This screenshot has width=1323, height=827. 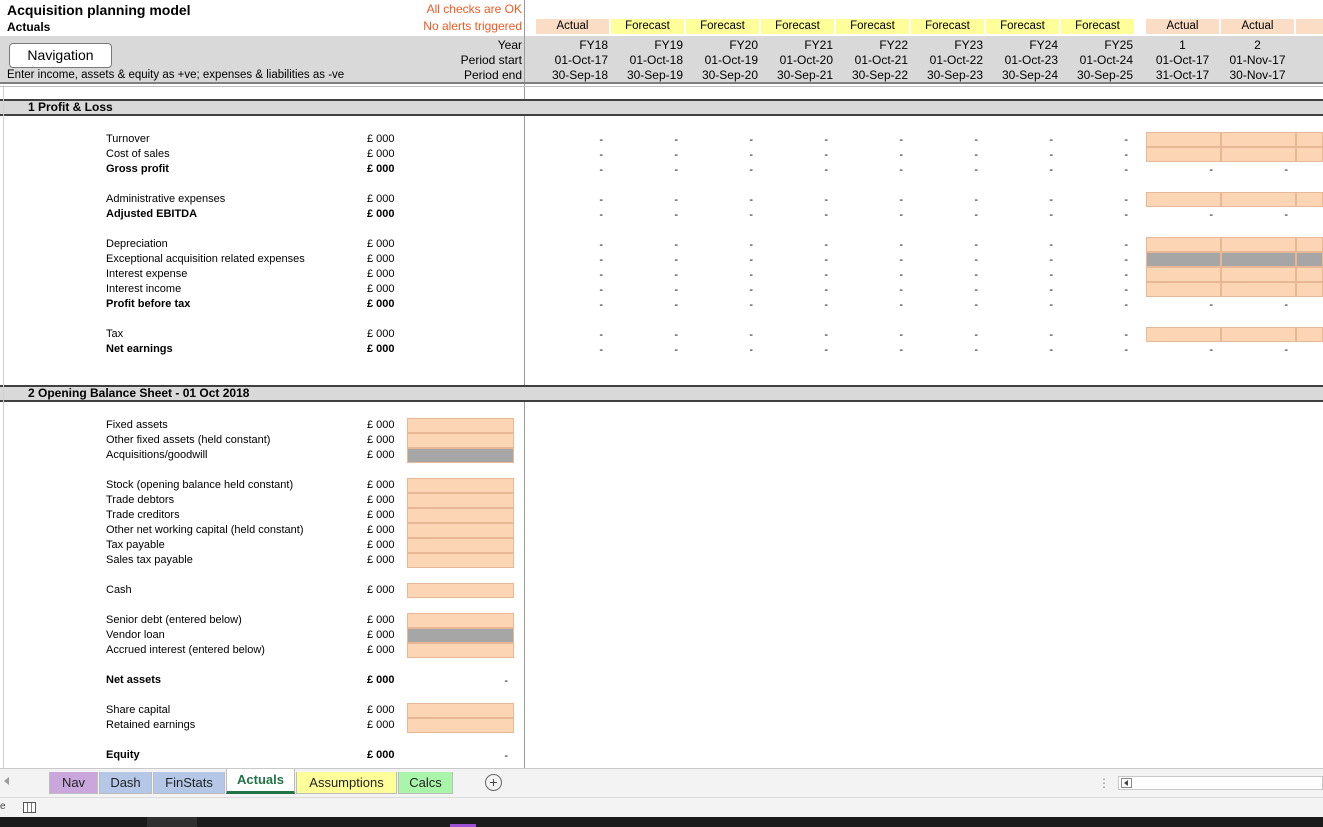 I want to click on sheet-tab-assumptions: Assumptions, so click(x=346, y=783).